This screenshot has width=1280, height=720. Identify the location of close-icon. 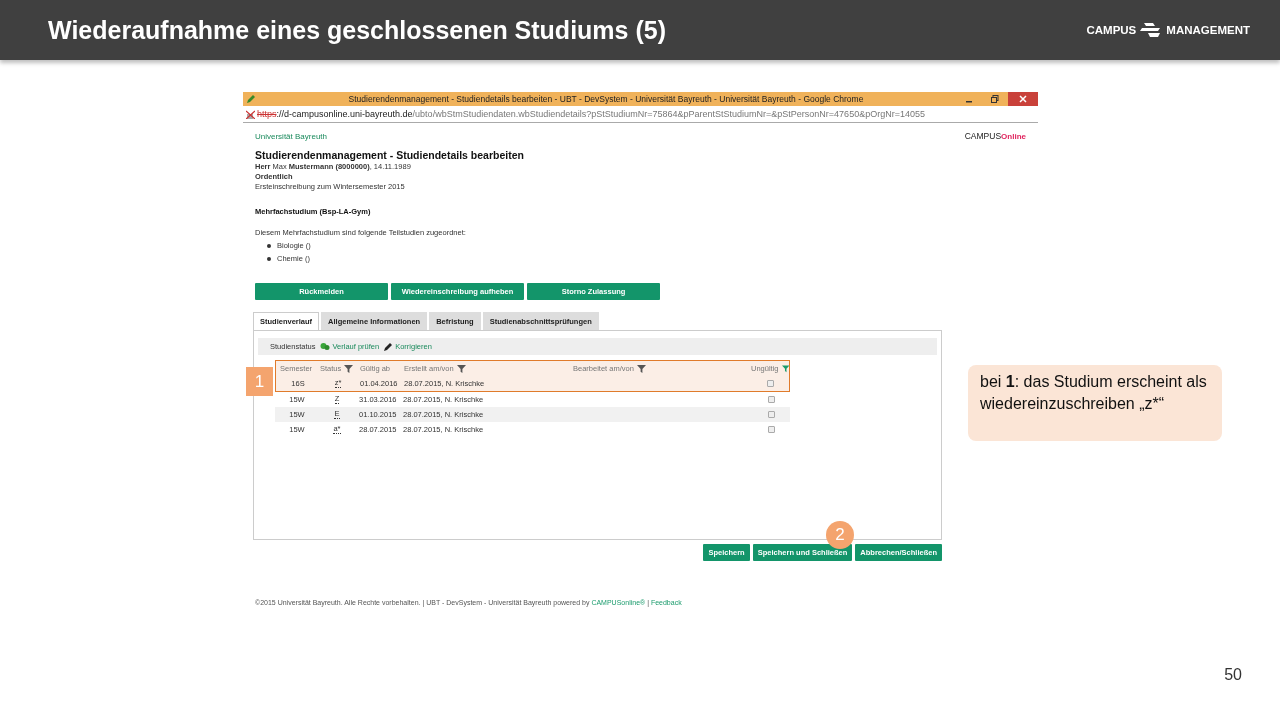
(1023, 99).